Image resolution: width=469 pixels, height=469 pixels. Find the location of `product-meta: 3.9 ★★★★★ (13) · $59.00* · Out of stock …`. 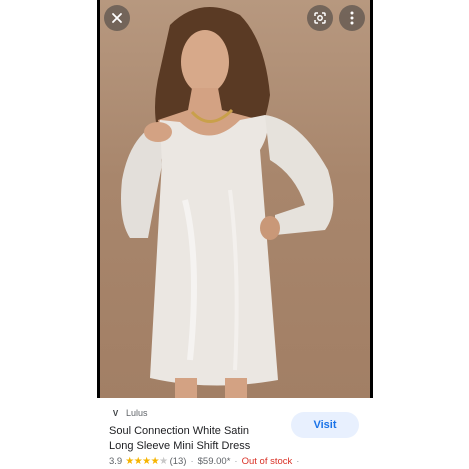

product-meta: 3.9 ★★★★★ (13) · $59.00* · Out of stock … is located at coordinates (206, 461).